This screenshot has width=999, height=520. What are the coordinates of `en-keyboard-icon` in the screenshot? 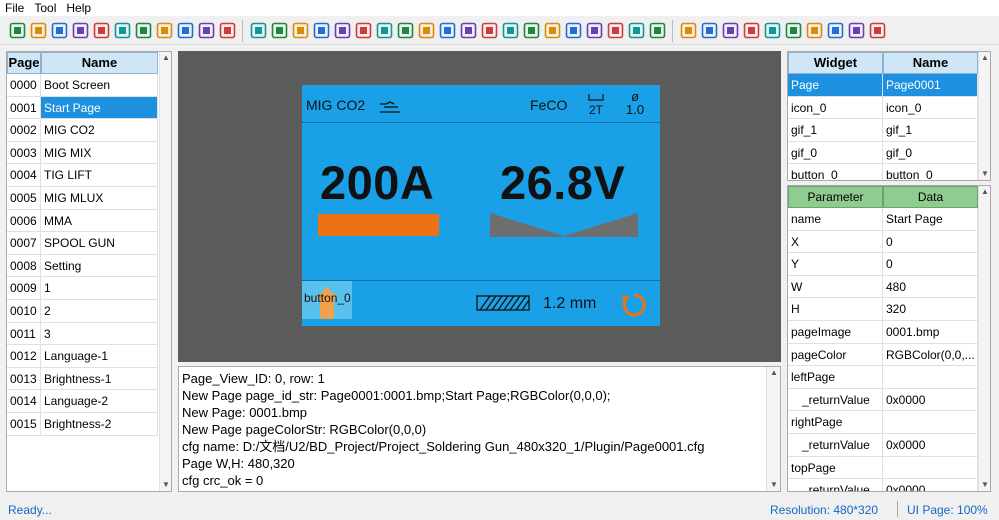 It's located at (185, 30).